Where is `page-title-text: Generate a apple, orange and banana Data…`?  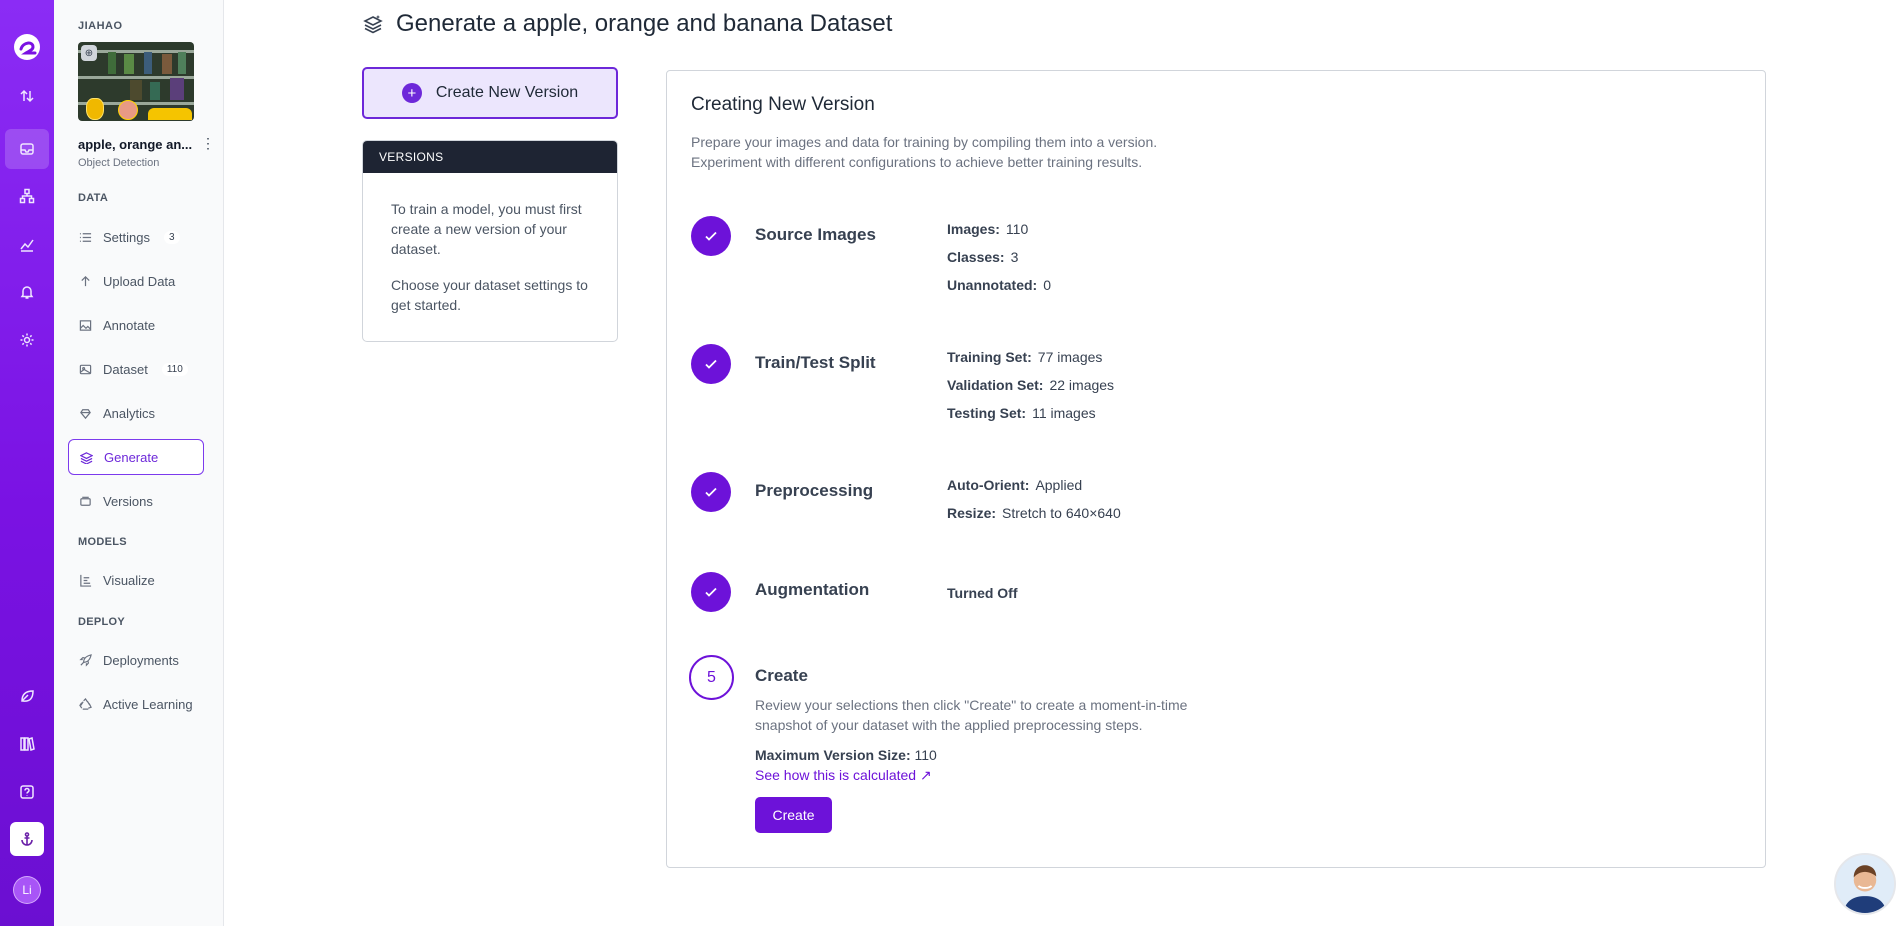 page-title-text: Generate a apple, orange and banana Data… is located at coordinates (644, 23).